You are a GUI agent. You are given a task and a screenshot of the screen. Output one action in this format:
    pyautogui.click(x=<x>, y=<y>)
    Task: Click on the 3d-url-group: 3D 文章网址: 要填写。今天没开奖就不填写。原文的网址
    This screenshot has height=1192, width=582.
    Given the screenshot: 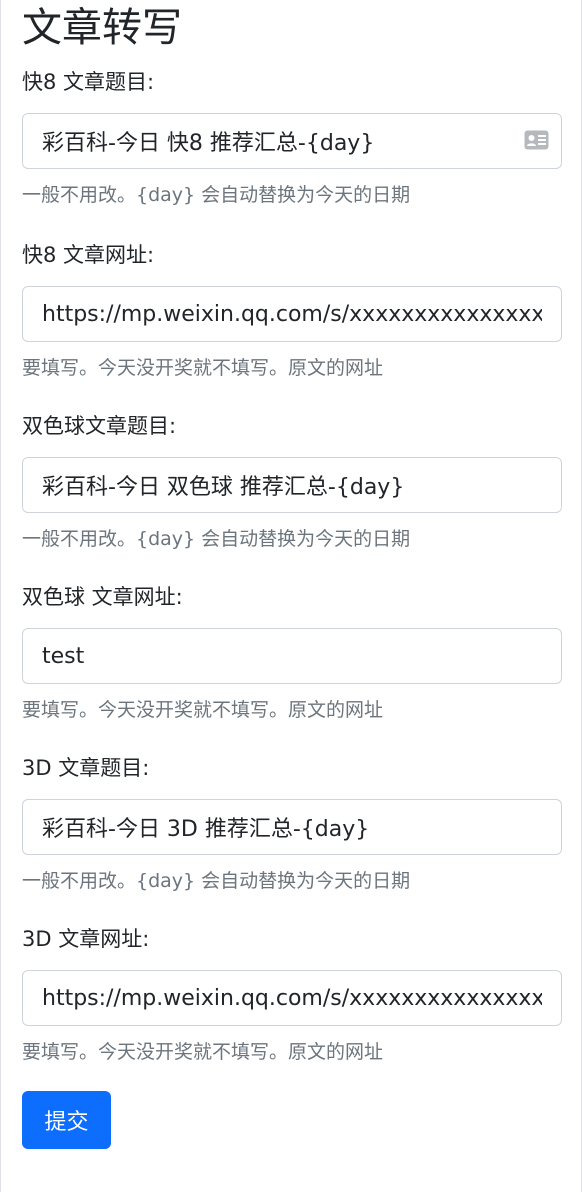 What is the action you would take?
    pyautogui.click(x=292, y=993)
    